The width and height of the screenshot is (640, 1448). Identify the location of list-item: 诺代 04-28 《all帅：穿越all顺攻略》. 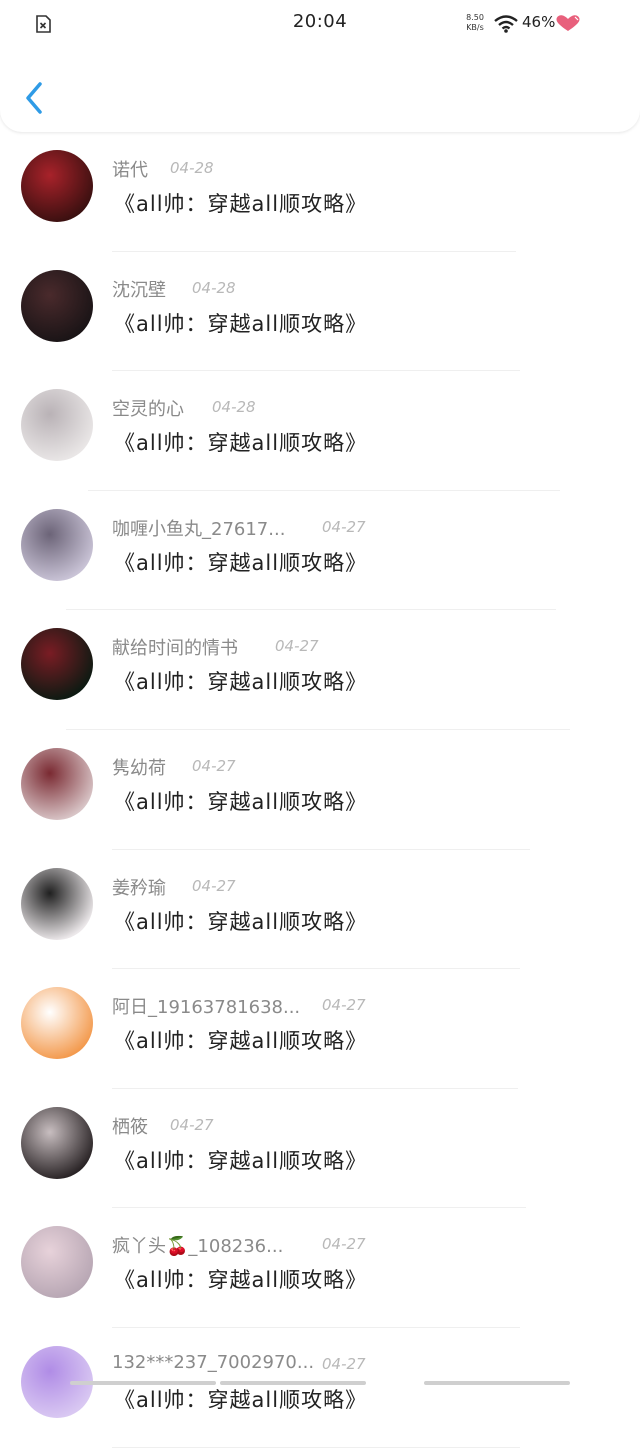
(320, 192).